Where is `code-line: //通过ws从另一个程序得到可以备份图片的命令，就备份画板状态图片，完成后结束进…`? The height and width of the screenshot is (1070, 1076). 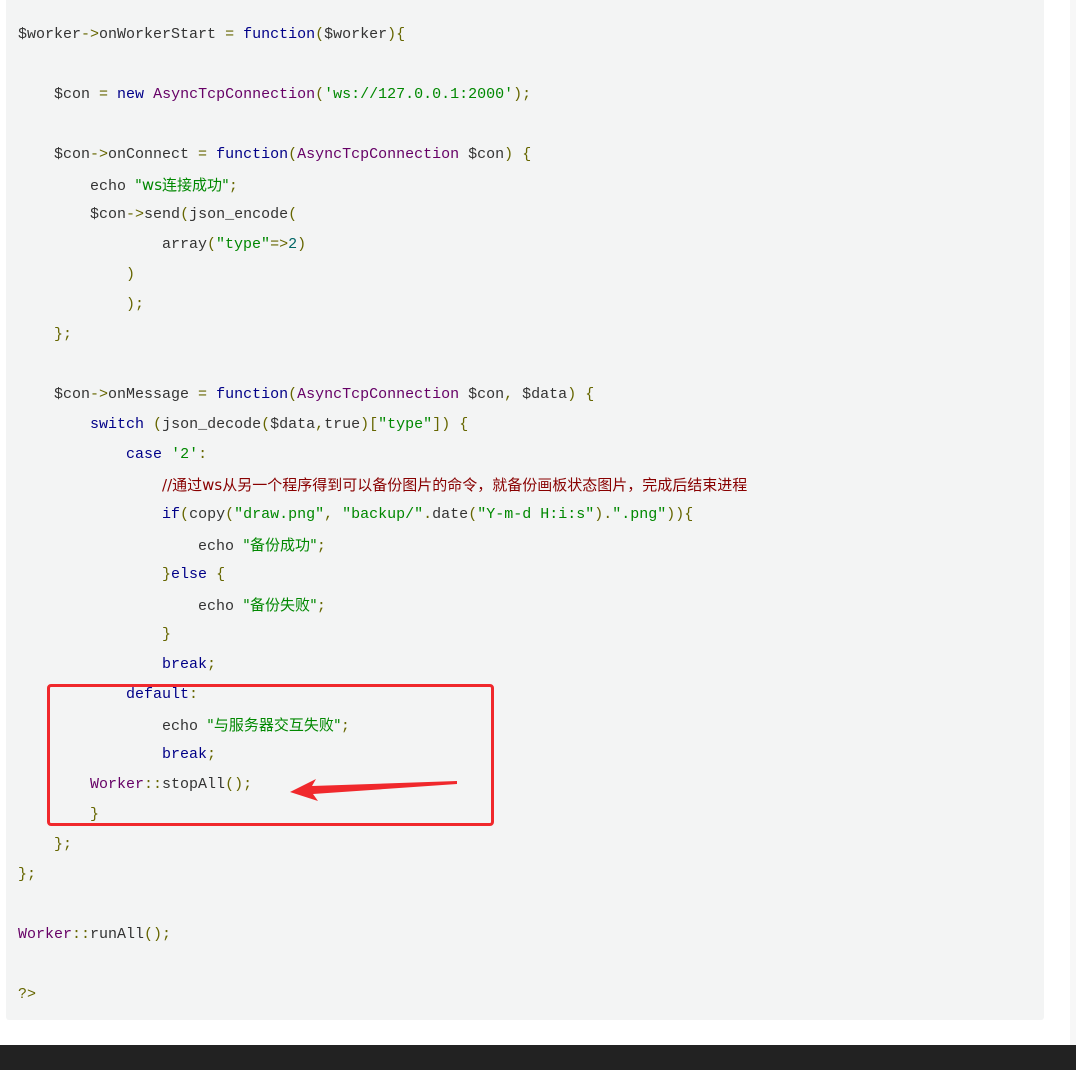
code-line: //通过ws从另一个程序得到可以备份图片的命令，就备份画板状态图片，完成后结束进… is located at coordinates (382, 485).